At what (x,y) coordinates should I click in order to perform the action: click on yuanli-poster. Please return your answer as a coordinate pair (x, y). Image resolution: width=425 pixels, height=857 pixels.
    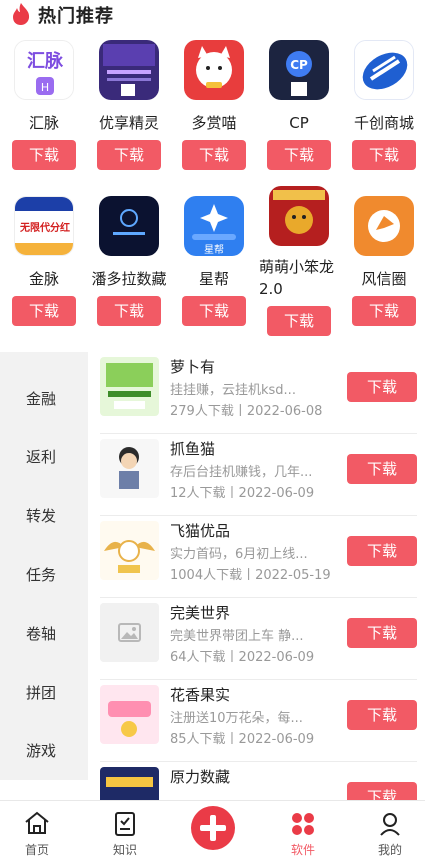
    Looking at the image, I should click on (129, 783).